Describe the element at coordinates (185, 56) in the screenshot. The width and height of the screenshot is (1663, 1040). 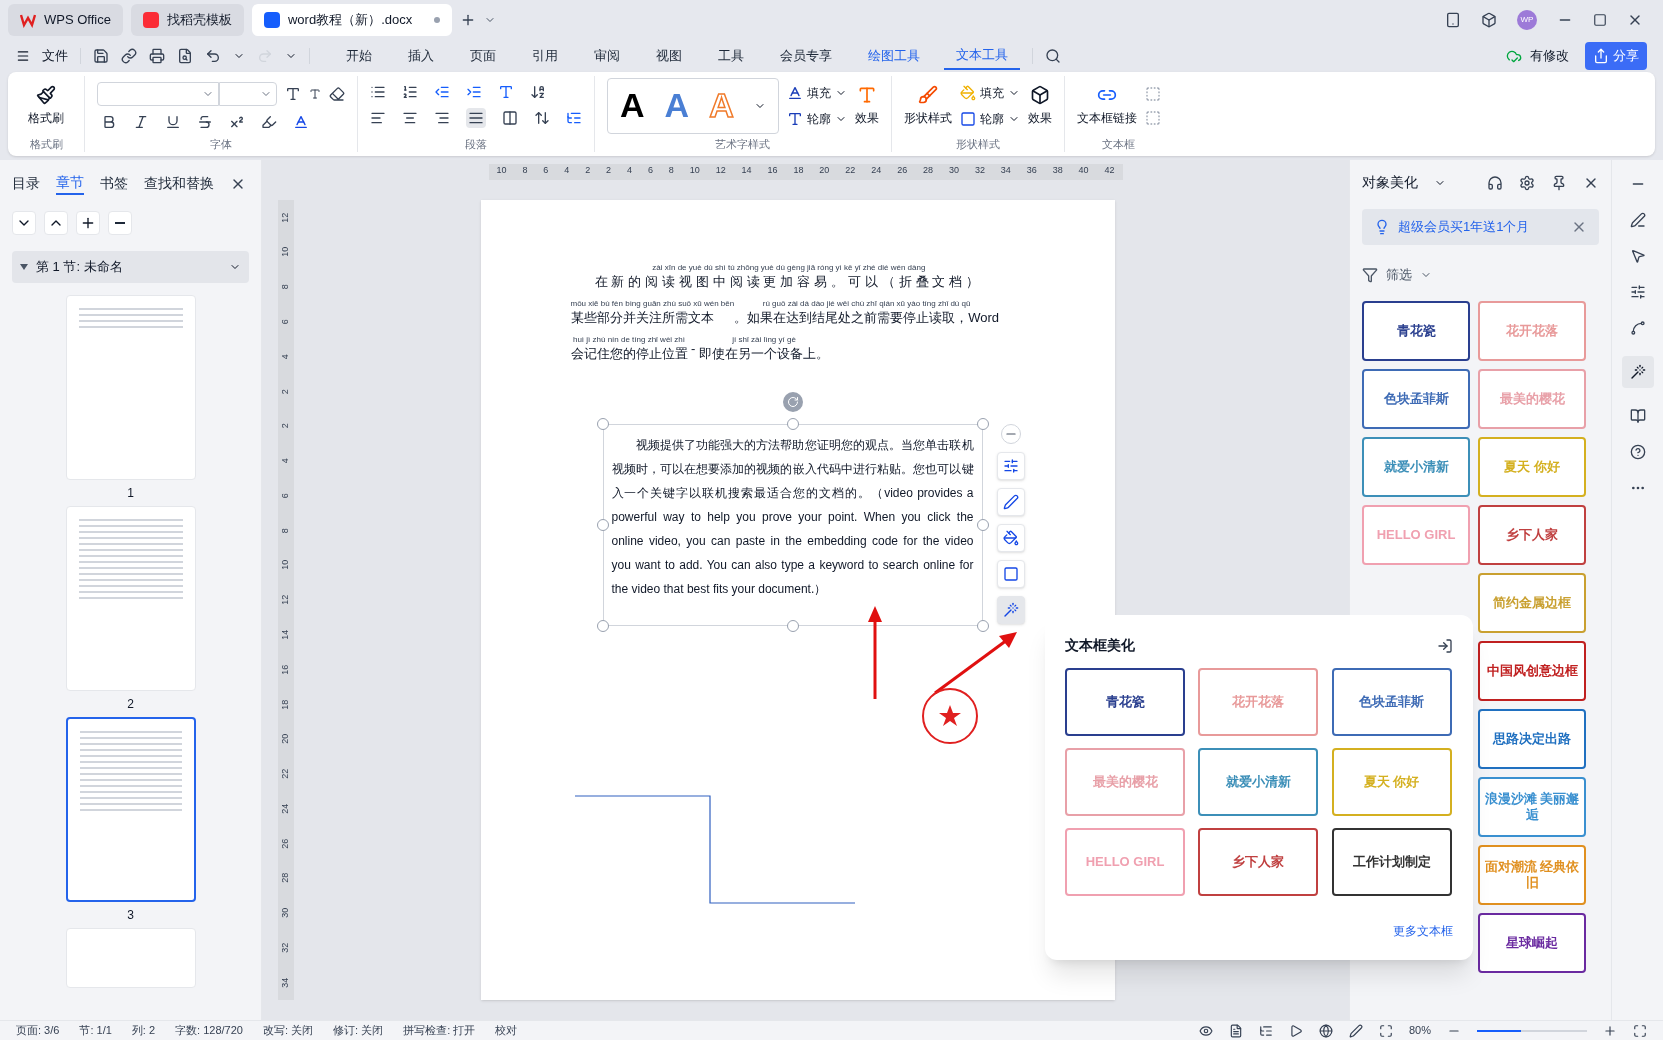
I see `preview-icon` at that location.